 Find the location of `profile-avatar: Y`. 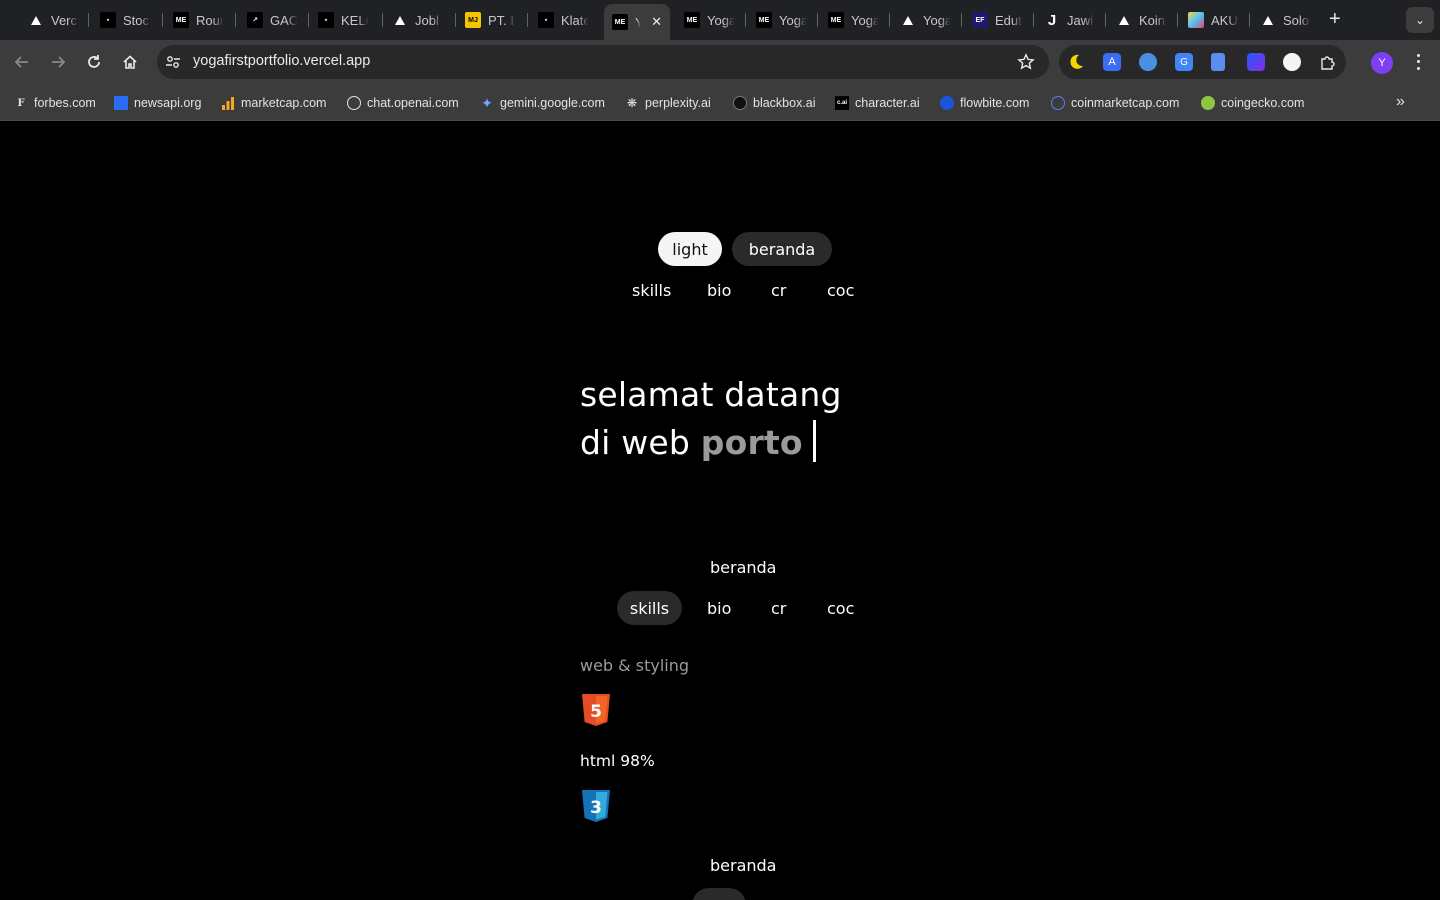

profile-avatar: Y is located at coordinates (1382, 63).